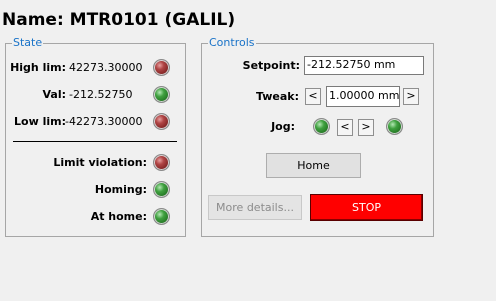 The width and height of the screenshot is (496, 301). I want to click on low-lim-value: -42273.30000, so click(104, 121).